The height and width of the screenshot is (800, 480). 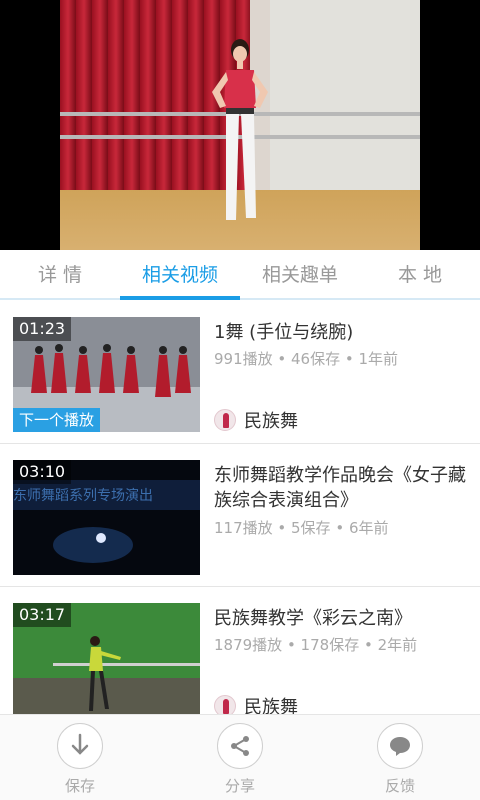 I want to click on feedback-button: 反馈, so click(x=400, y=761).